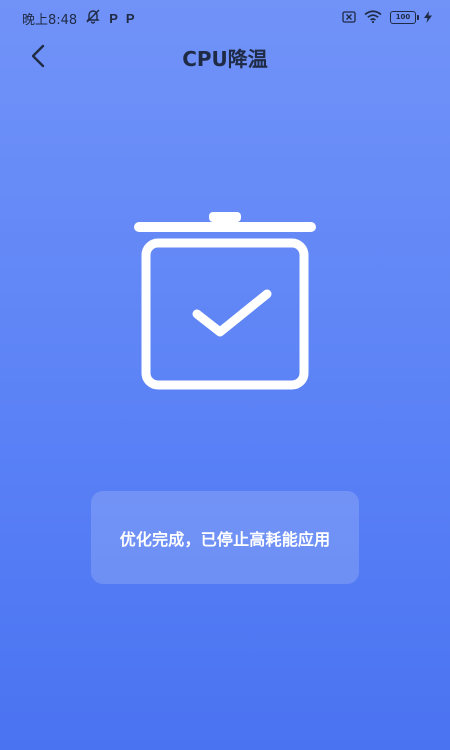 The image size is (450, 750). What do you see at coordinates (387, 17) in the screenshot?
I see `status-right: 100` at bounding box center [387, 17].